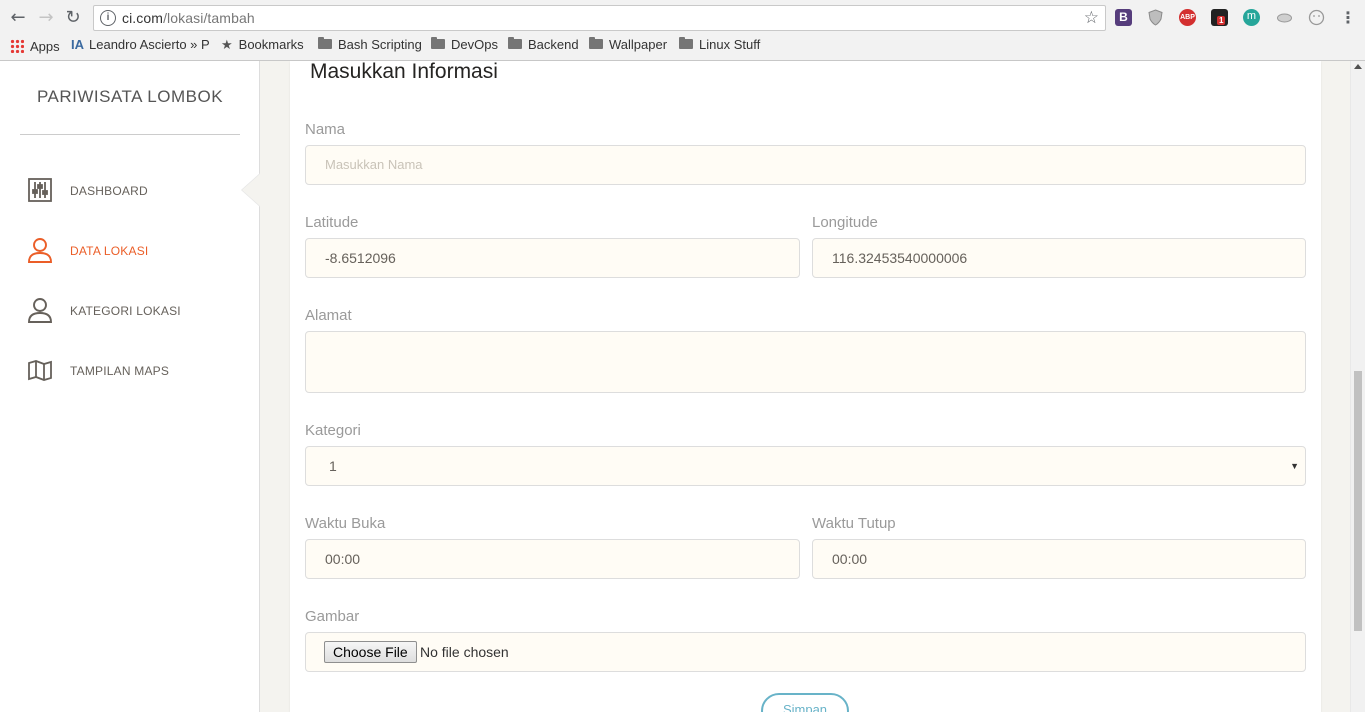  What do you see at coordinates (1316, 17) in the screenshot?
I see `emoji-extension-icon` at bounding box center [1316, 17].